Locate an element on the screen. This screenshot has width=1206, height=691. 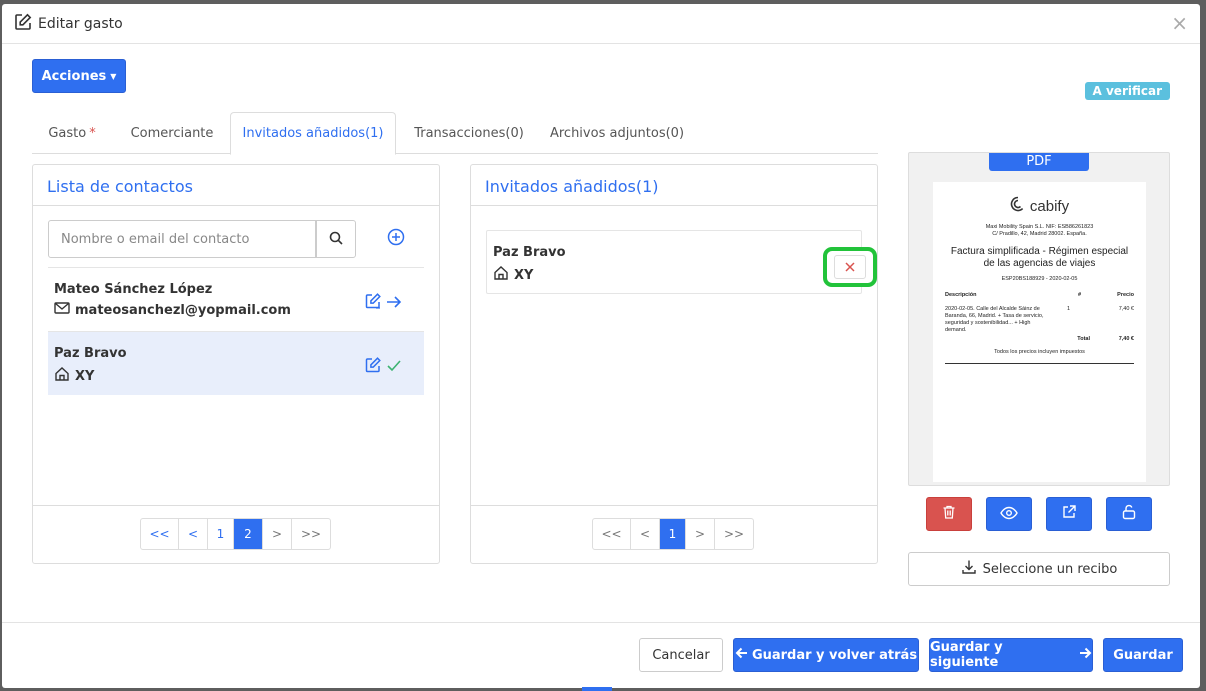
tab-gasto: Gasto * is located at coordinates (72, 133).